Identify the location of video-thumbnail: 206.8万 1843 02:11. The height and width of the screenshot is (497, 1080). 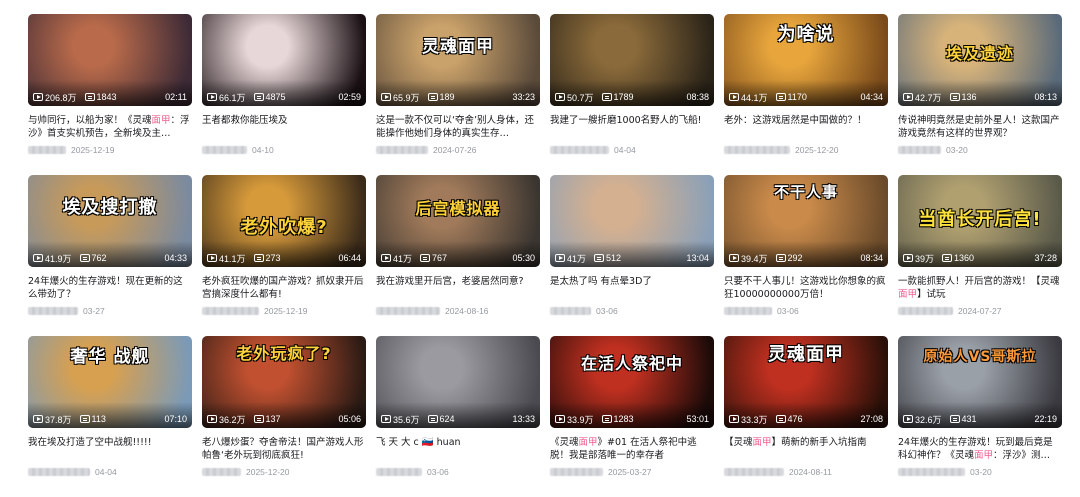
(110, 60).